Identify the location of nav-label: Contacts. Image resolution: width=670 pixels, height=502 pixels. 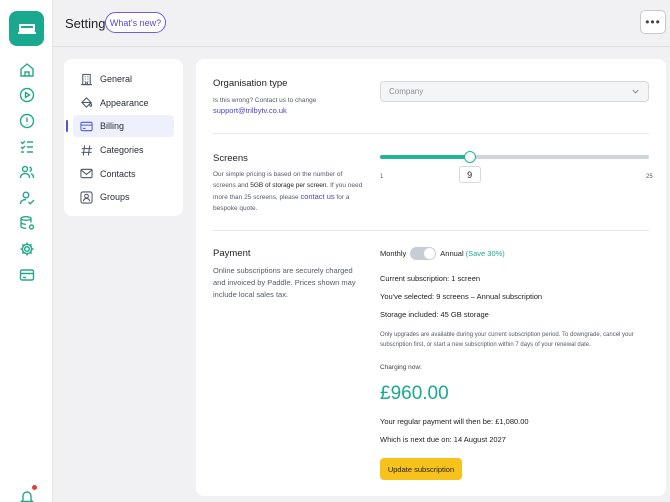
(118, 173).